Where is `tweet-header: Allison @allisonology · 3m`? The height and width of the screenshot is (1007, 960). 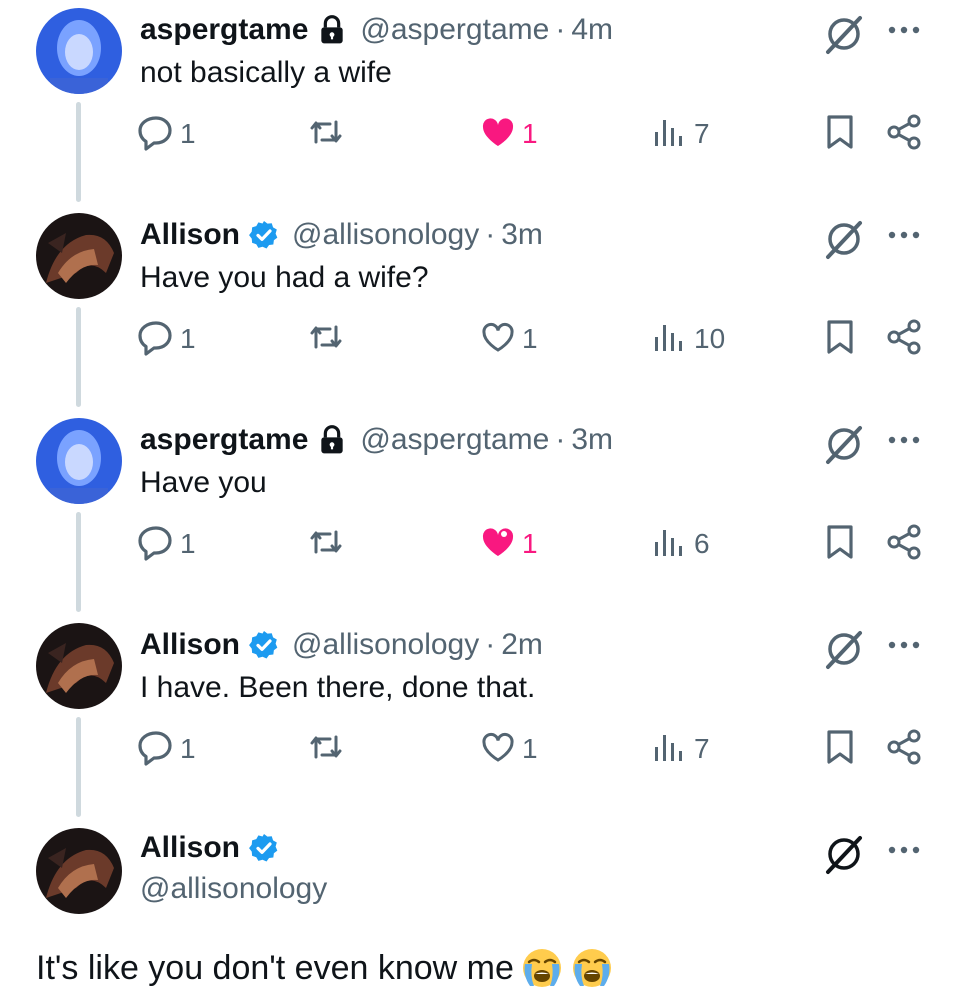 tweet-header: Allison @allisonology · 3m is located at coordinates (341, 235).